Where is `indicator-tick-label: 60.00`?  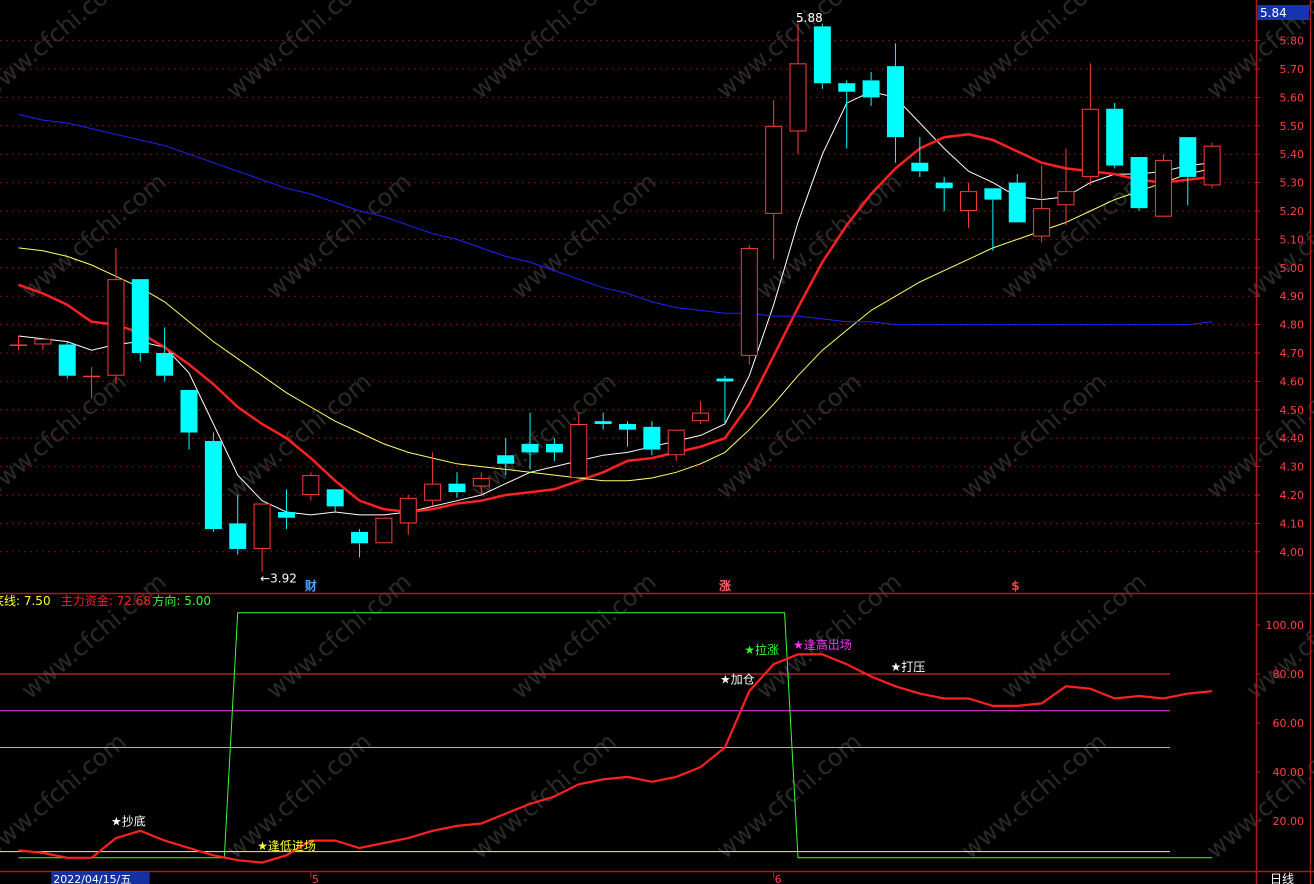
indicator-tick-label: 60.00 is located at coordinates (1289, 723).